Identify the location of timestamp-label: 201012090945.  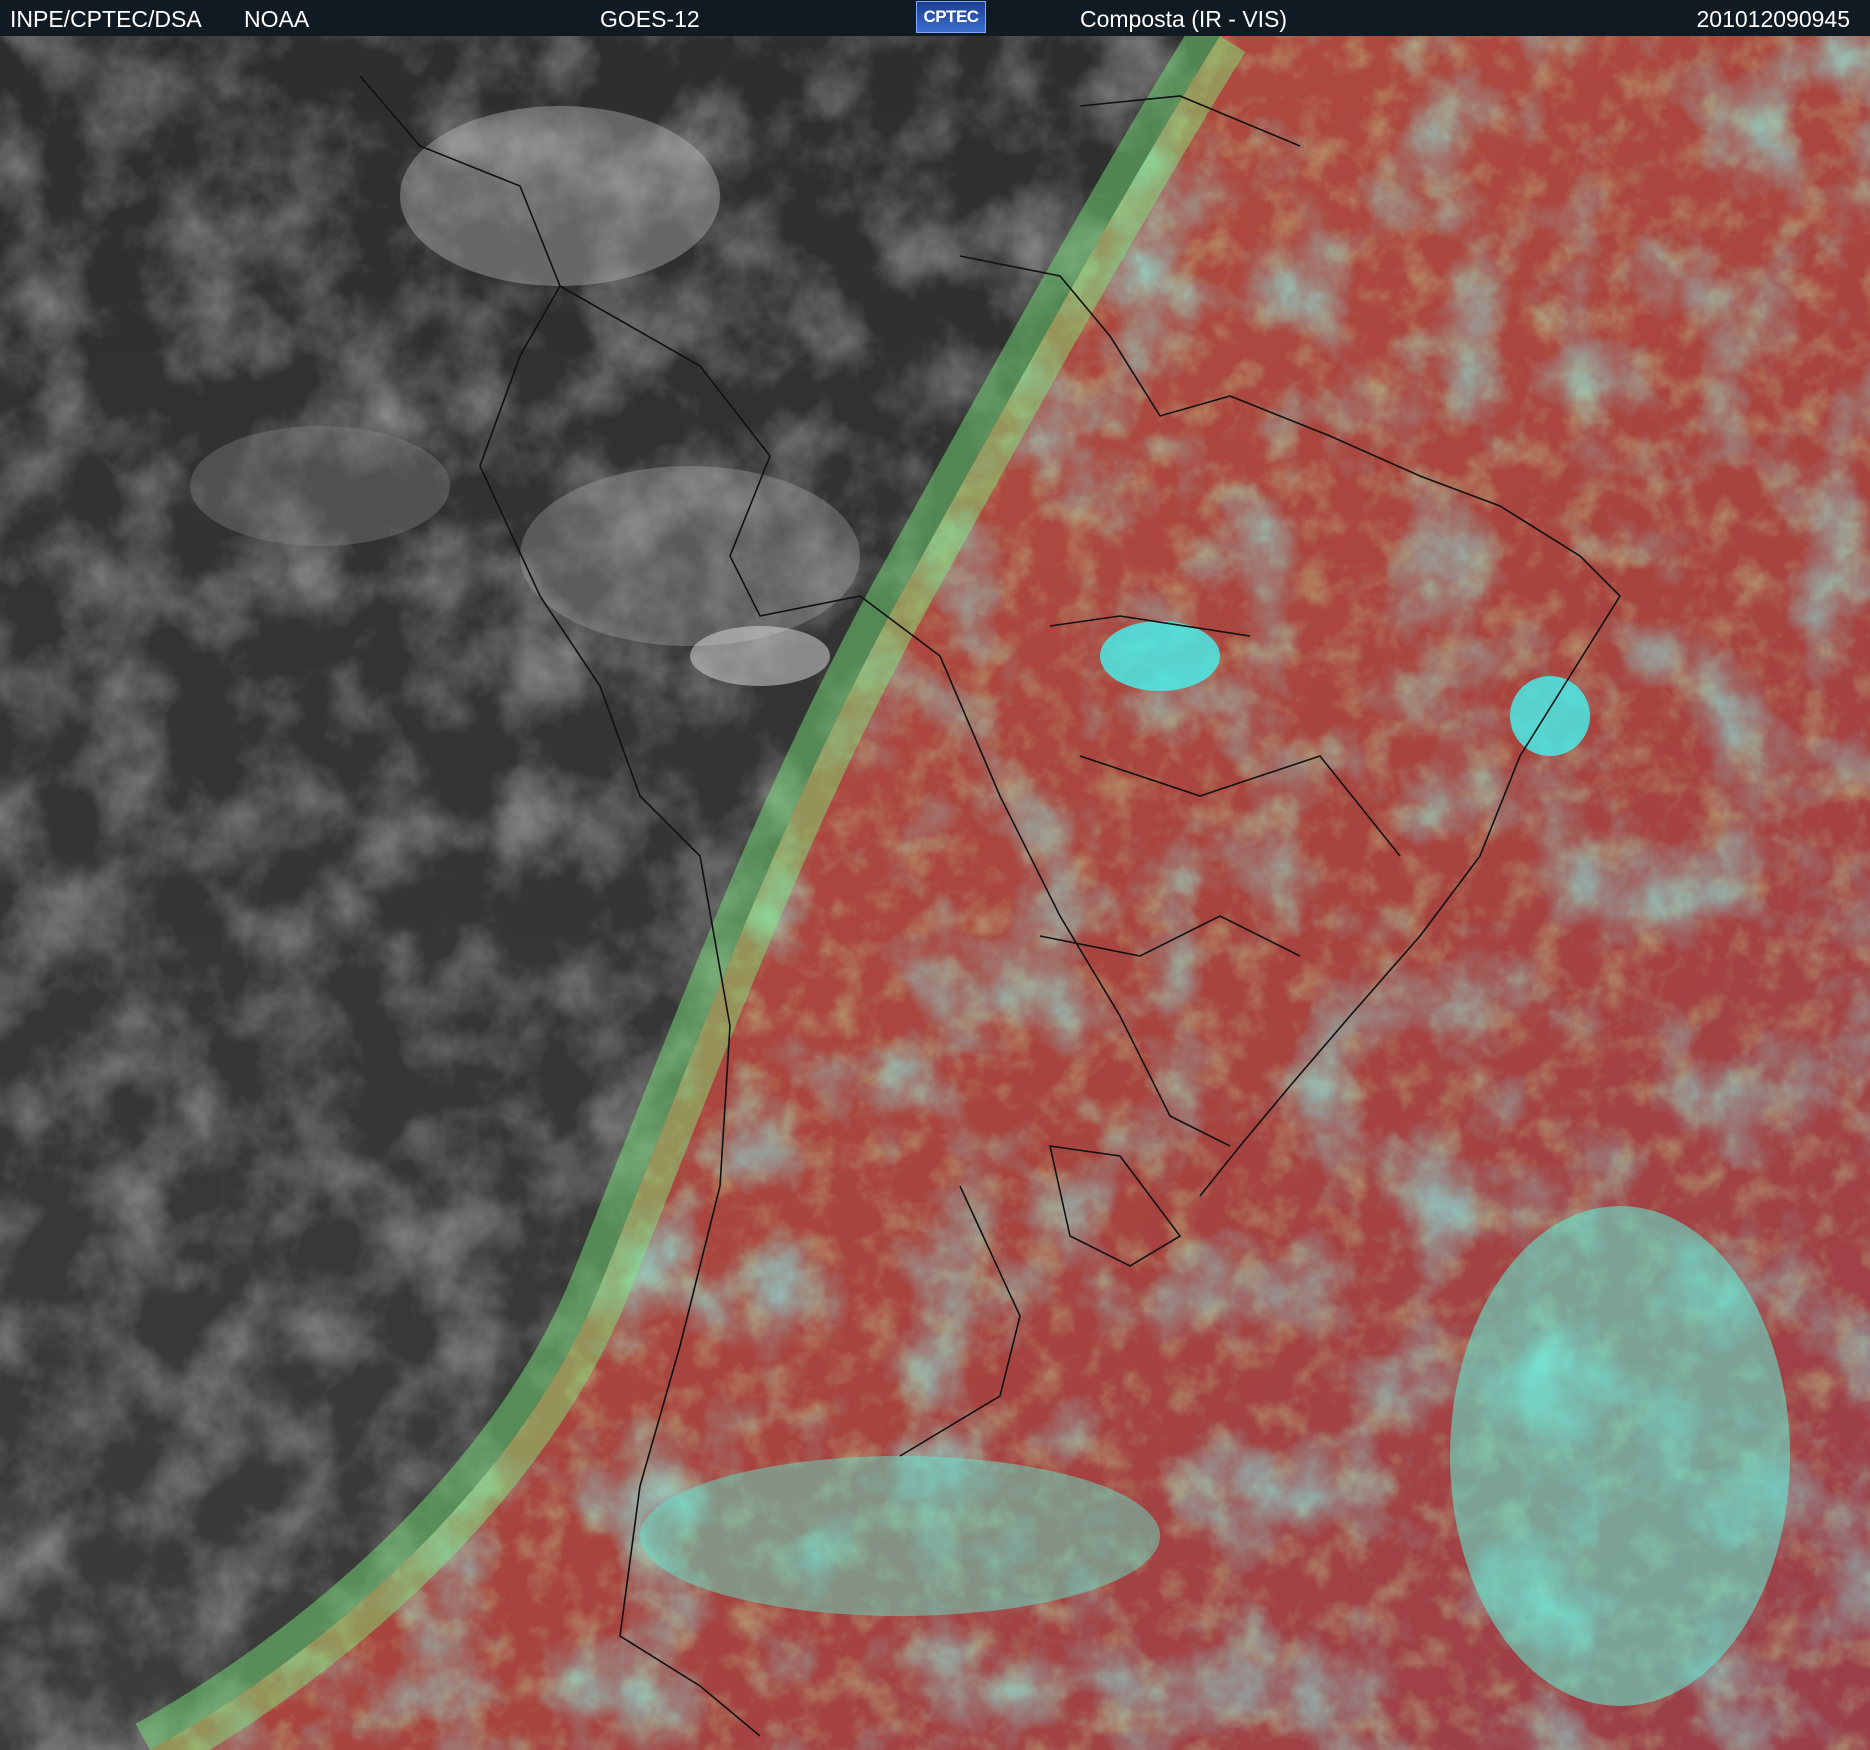
(1773, 19).